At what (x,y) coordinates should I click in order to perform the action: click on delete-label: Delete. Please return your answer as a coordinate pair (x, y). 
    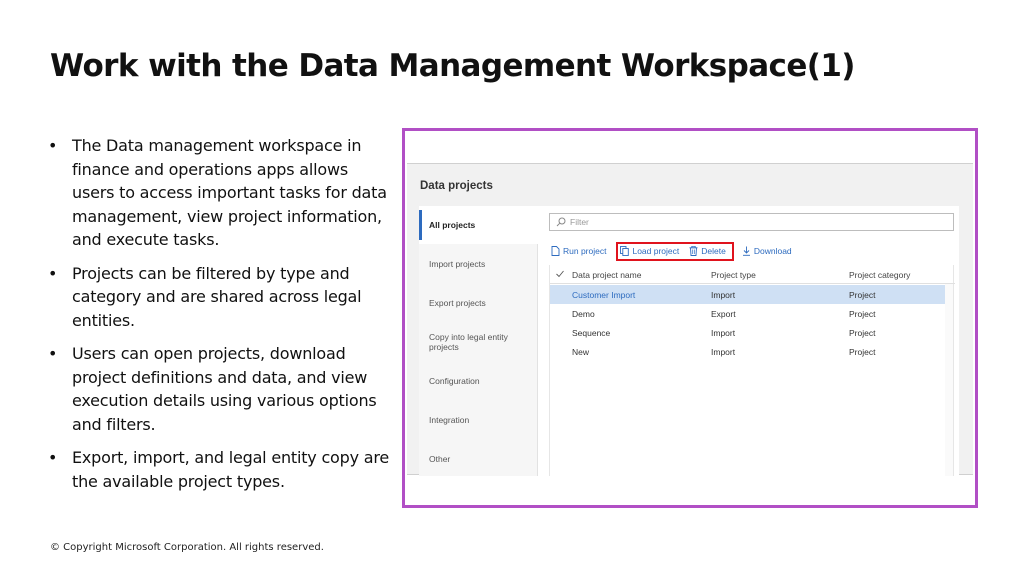
    Looking at the image, I should click on (713, 251).